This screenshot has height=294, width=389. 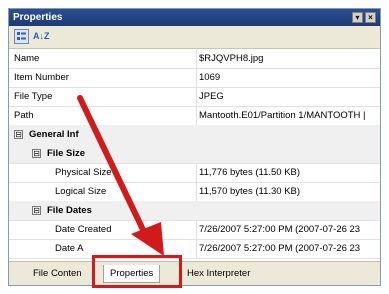 I want to click on property-label: Physical Size, so click(x=83, y=172).